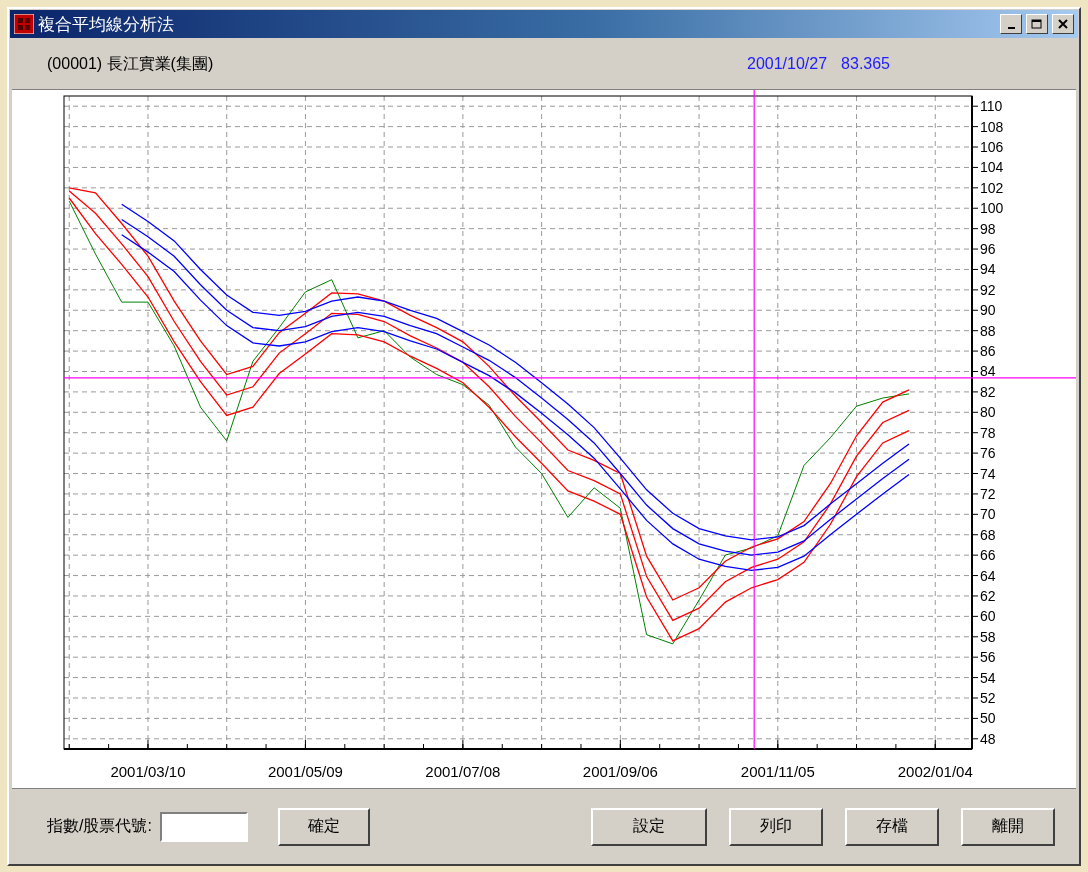 The image size is (1088, 872). I want to click on axis-tick-label: 94, so click(987, 269).